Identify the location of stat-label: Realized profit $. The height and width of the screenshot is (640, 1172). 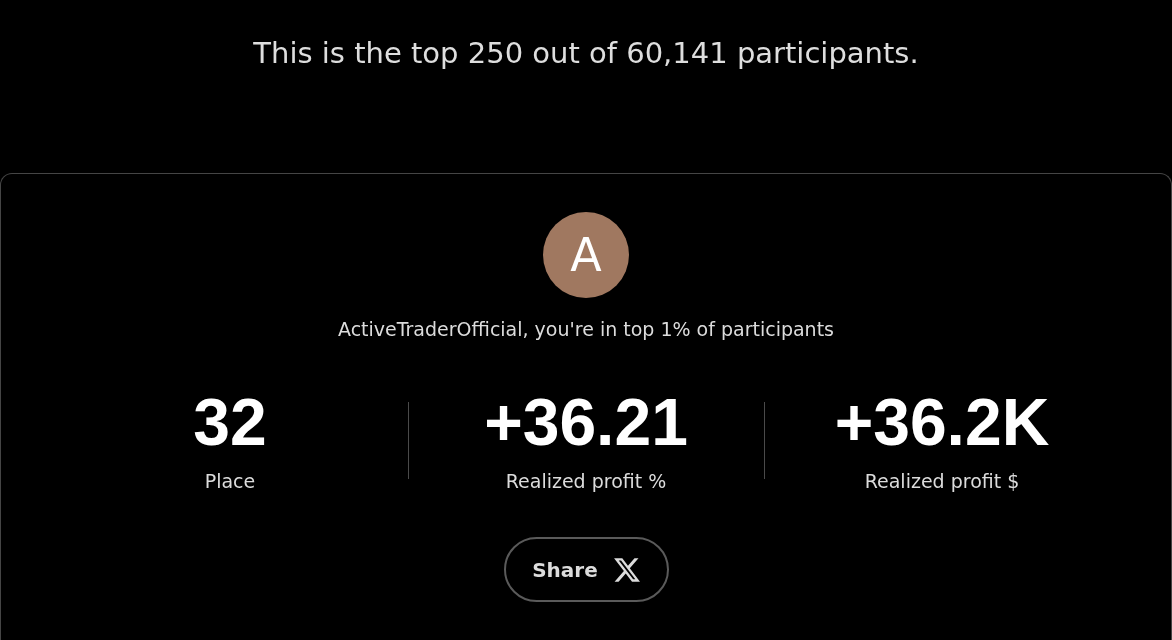
(942, 481).